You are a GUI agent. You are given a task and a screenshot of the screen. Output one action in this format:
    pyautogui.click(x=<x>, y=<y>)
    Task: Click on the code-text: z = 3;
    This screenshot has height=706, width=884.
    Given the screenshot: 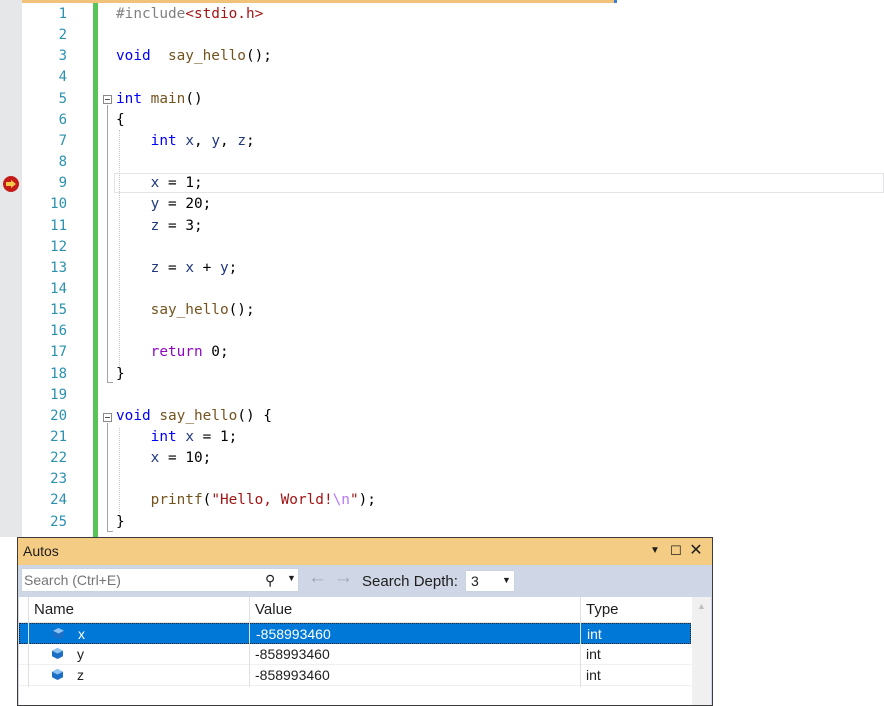 What is the action you would take?
    pyautogui.click(x=176, y=225)
    